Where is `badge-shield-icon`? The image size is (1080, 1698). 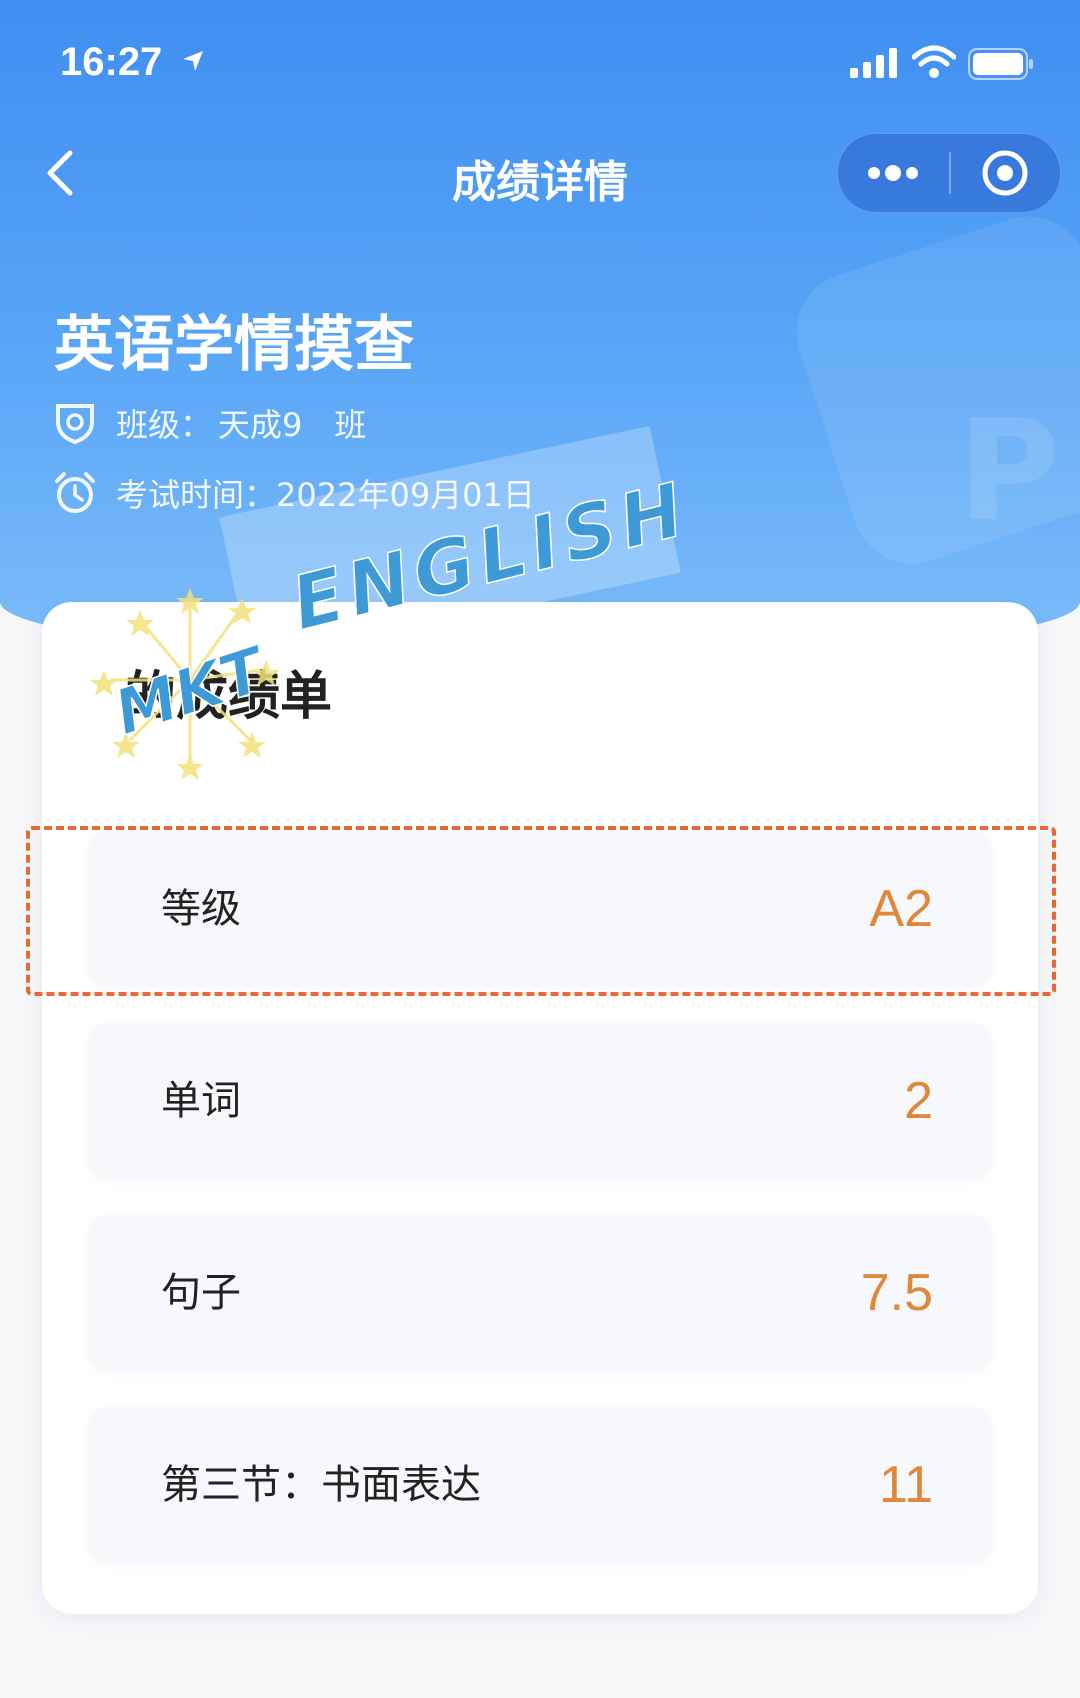
badge-shield-icon is located at coordinates (75, 424).